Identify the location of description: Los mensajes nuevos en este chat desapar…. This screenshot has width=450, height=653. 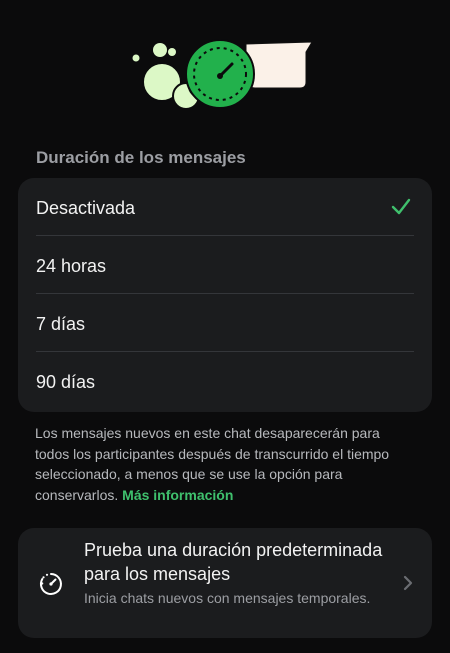
(221, 464).